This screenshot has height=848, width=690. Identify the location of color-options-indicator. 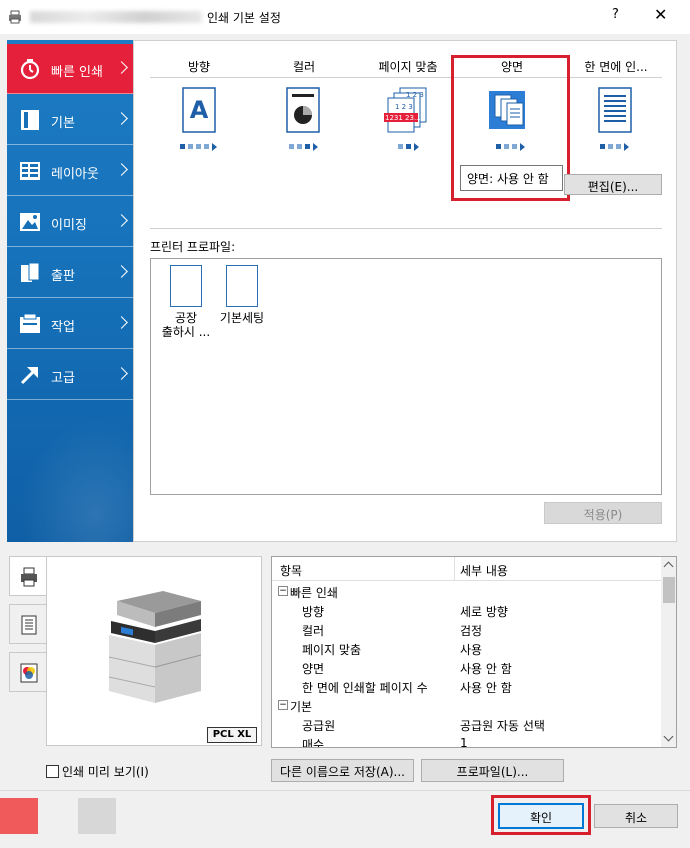
(303, 147).